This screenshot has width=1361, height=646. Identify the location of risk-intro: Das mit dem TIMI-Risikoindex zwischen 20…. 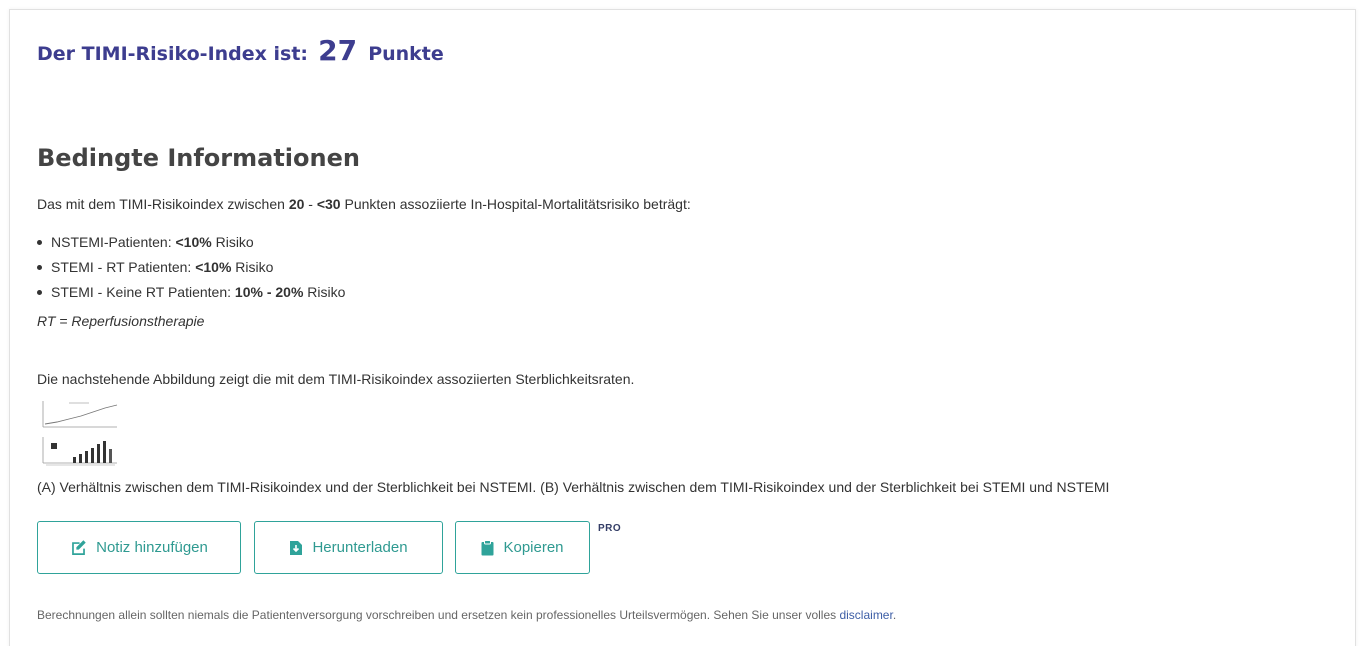
(364, 204).